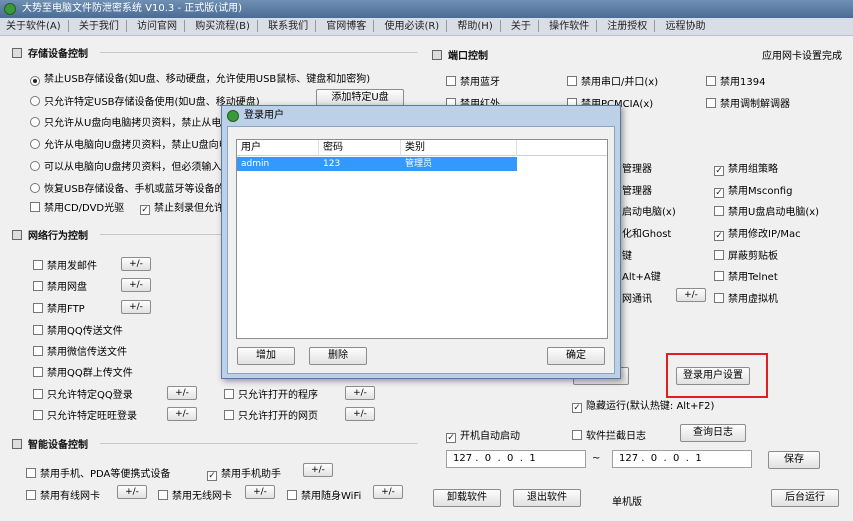 The height and width of the screenshot is (521, 853). Describe the element at coordinates (83, 371) in the screenshot. I see `cb-qq-group: 禁用QQ群上传文件` at that location.